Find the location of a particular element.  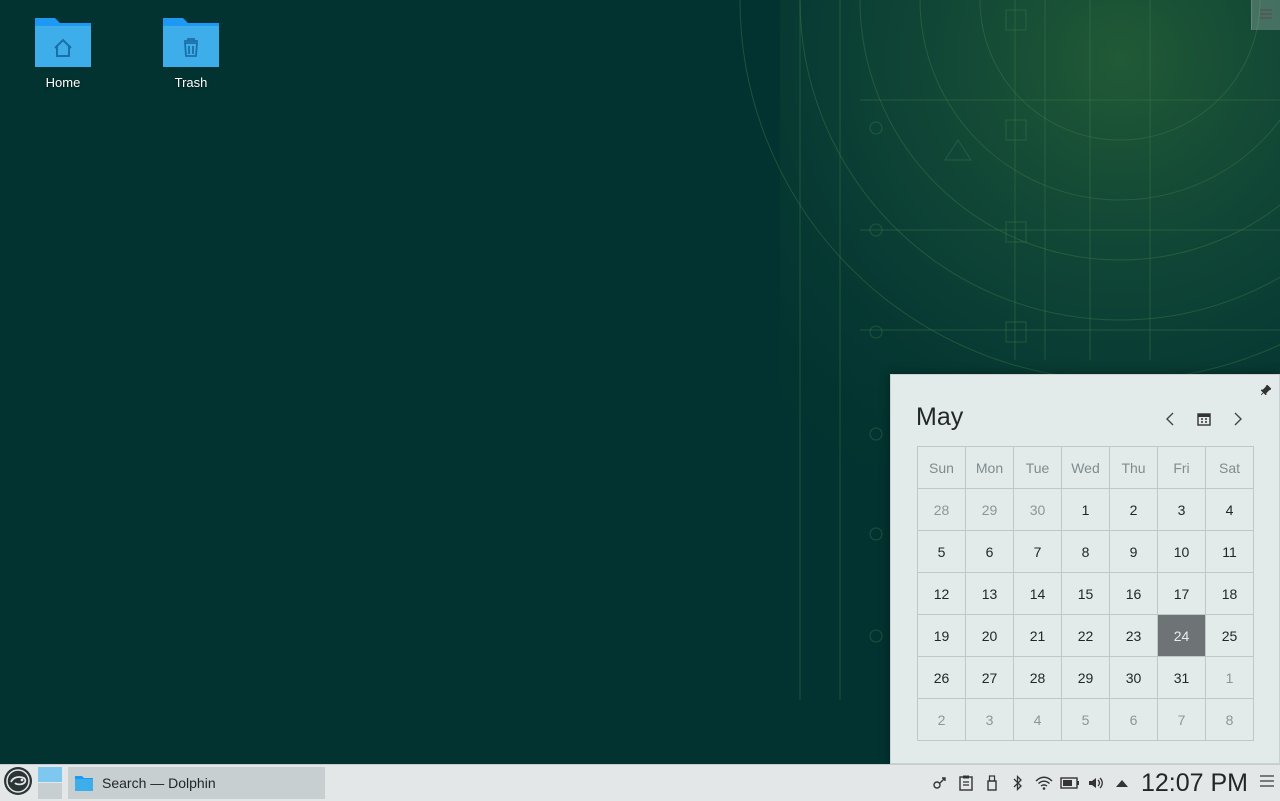

calendar-today-icon is located at coordinates (1204, 421).